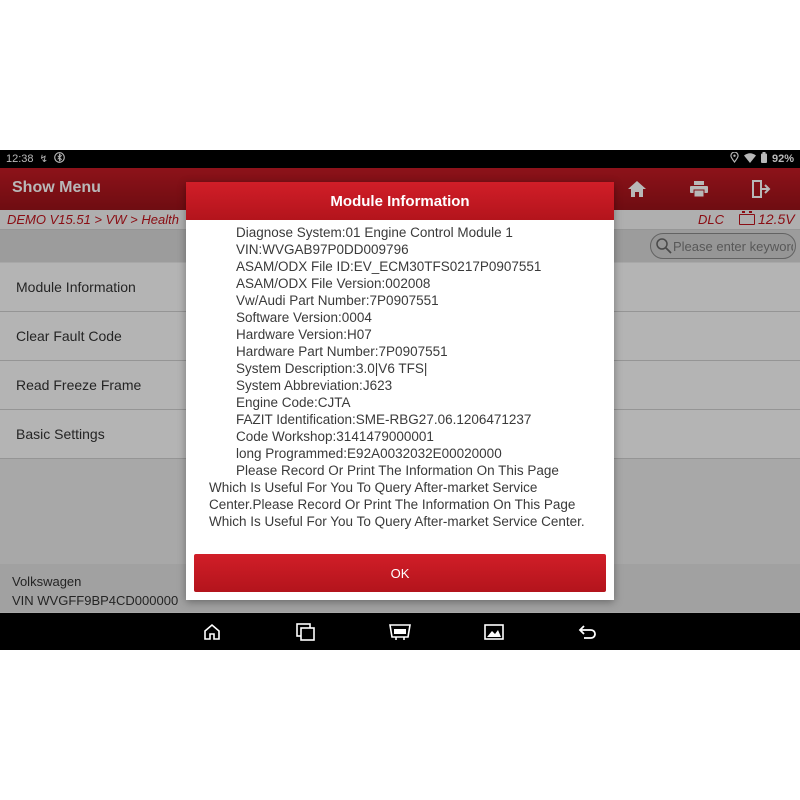 The width and height of the screenshot is (800, 800). Describe the element at coordinates (337, 300) in the screenshot. I see `info-line: Vw/Audi Part Number:7P0907551` at that location.